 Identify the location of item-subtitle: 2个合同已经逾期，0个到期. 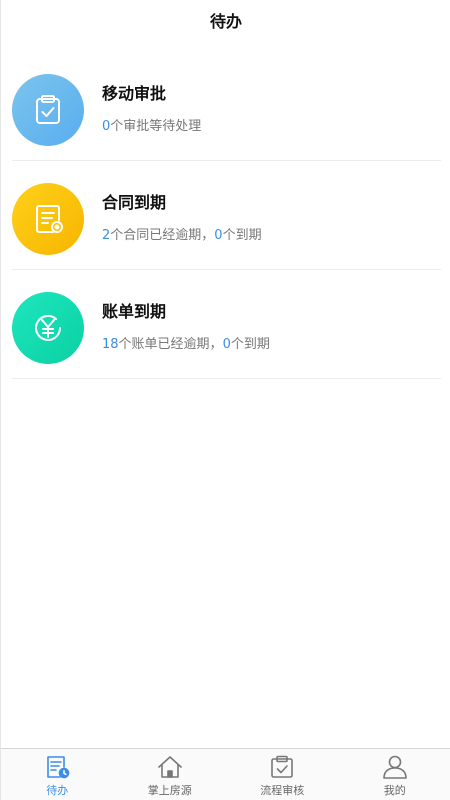
(182, 236).